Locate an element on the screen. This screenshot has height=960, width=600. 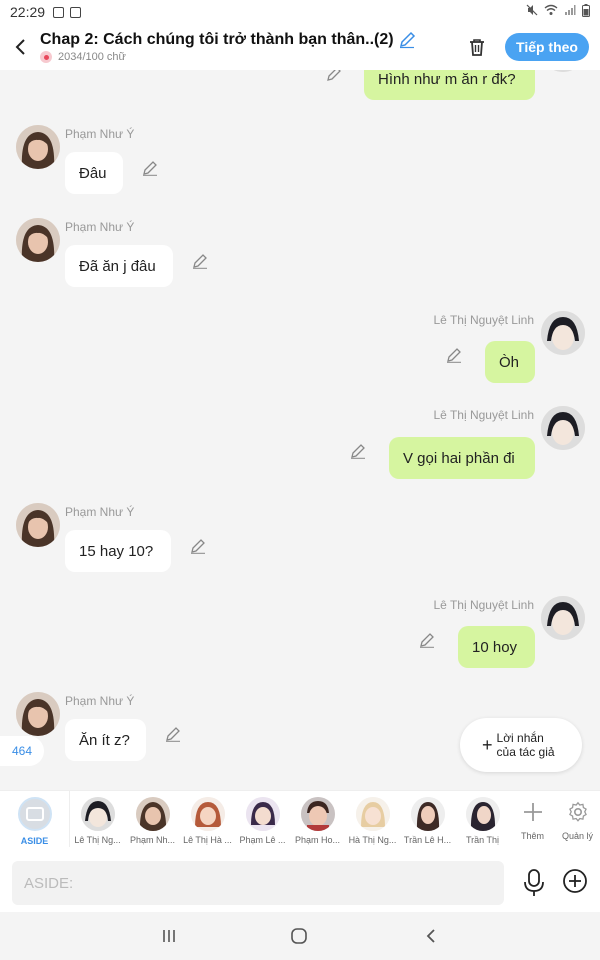
back-button is located at coordinates (20, 47).